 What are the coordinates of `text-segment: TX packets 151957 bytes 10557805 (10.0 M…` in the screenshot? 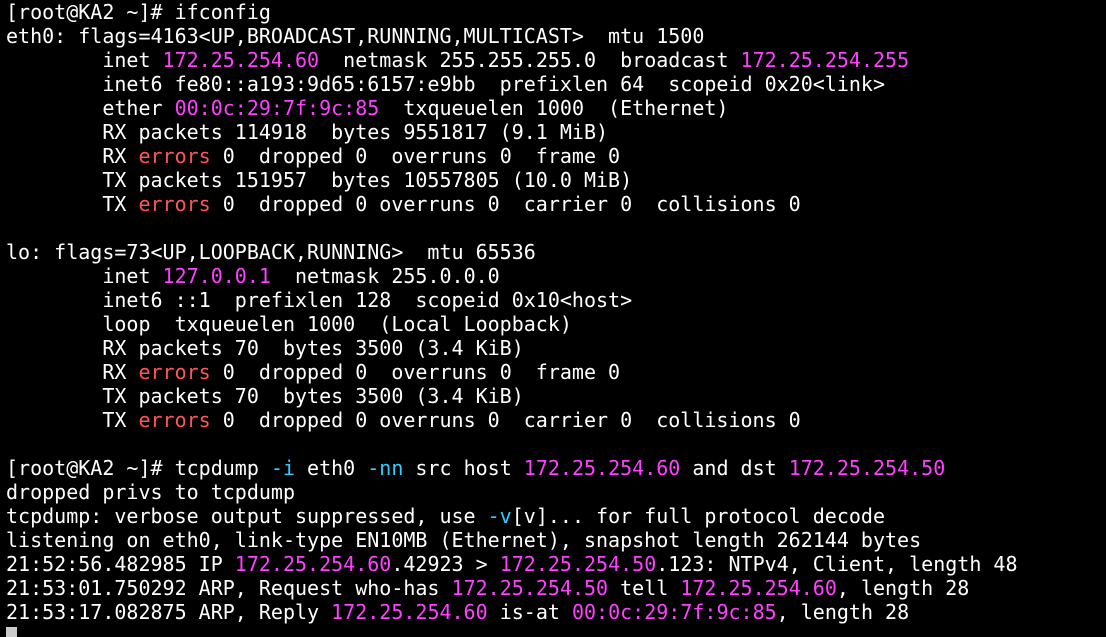 It's located at (319, 180).